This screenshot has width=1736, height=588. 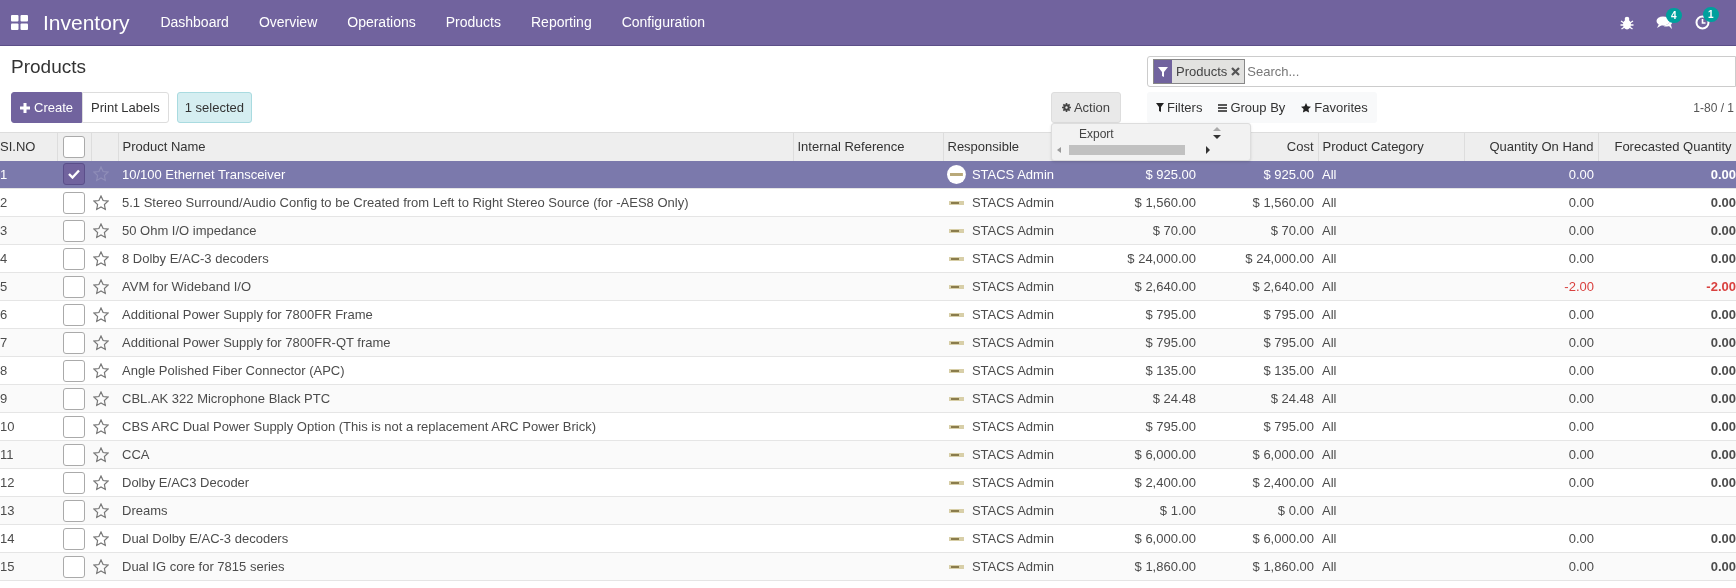 What do you see at coordinates (473, 22) in the screenshot?
I see `menu-item: Products` at bounding box center [473, 22].